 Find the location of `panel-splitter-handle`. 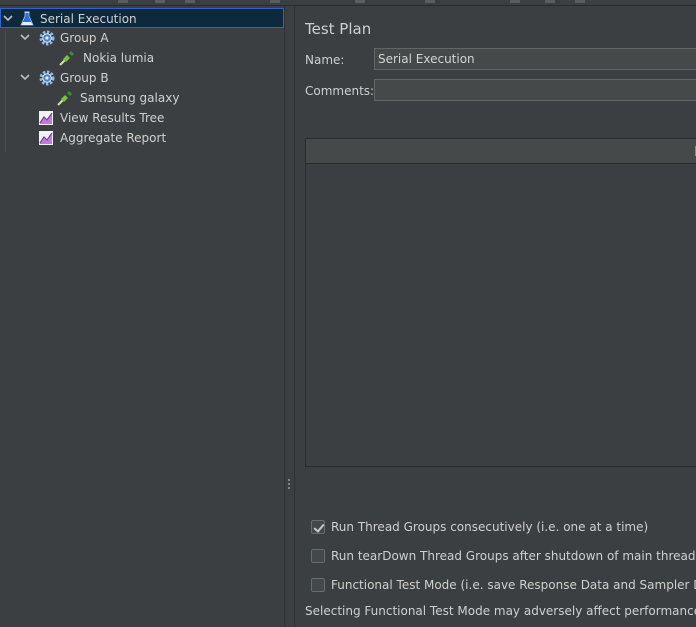

panel-splitter-handle is located at coordinates (289, 316).